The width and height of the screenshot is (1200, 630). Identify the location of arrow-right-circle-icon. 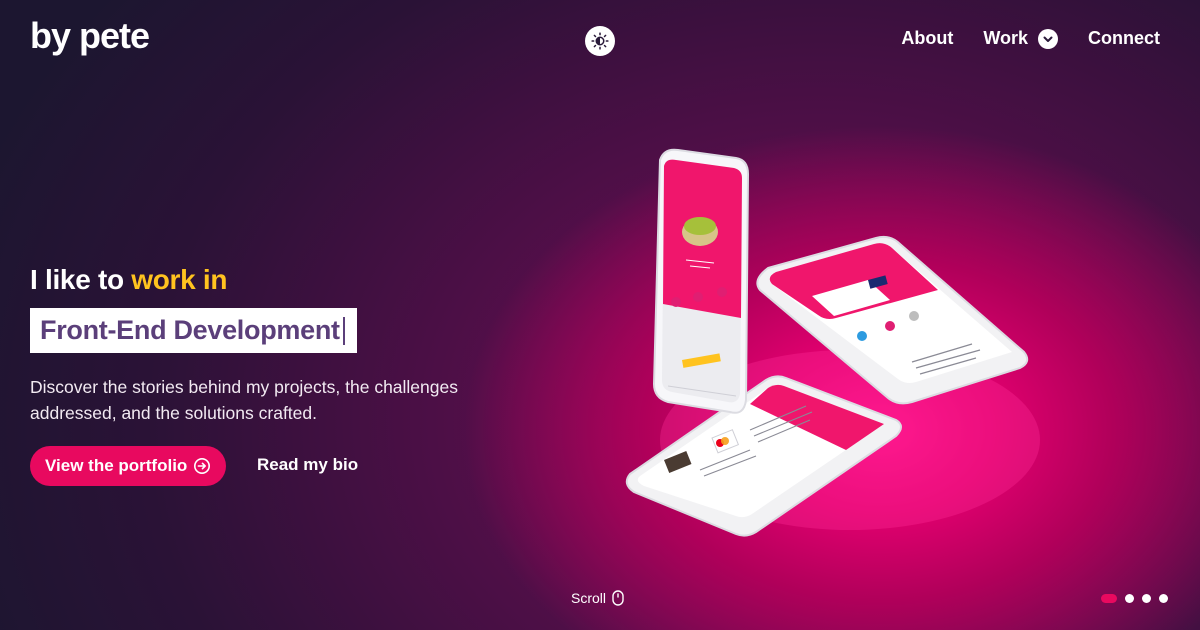
(202, 466).